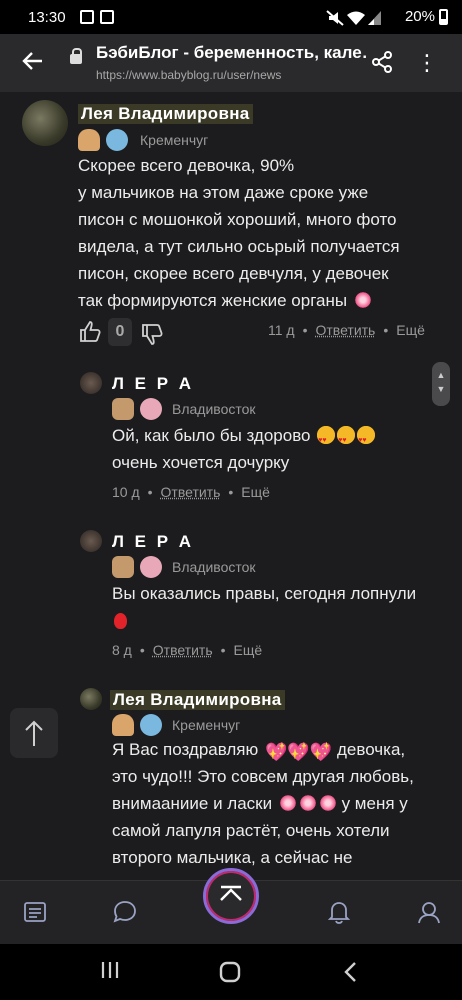  I want to click on system-nav-bar, so click(231, 972).